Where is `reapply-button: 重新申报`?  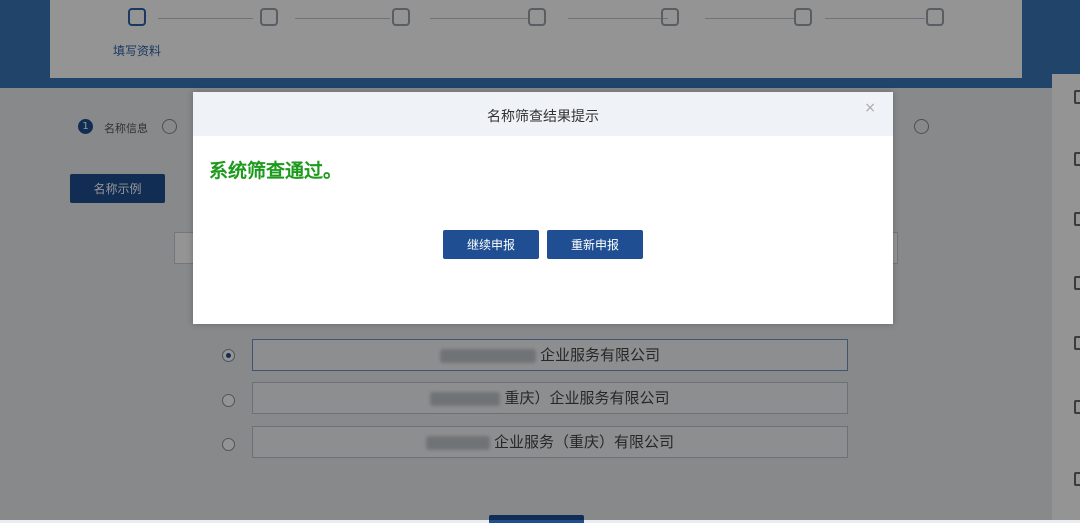 reapply-button: 重新申报 is located at coordinates (595, 244).